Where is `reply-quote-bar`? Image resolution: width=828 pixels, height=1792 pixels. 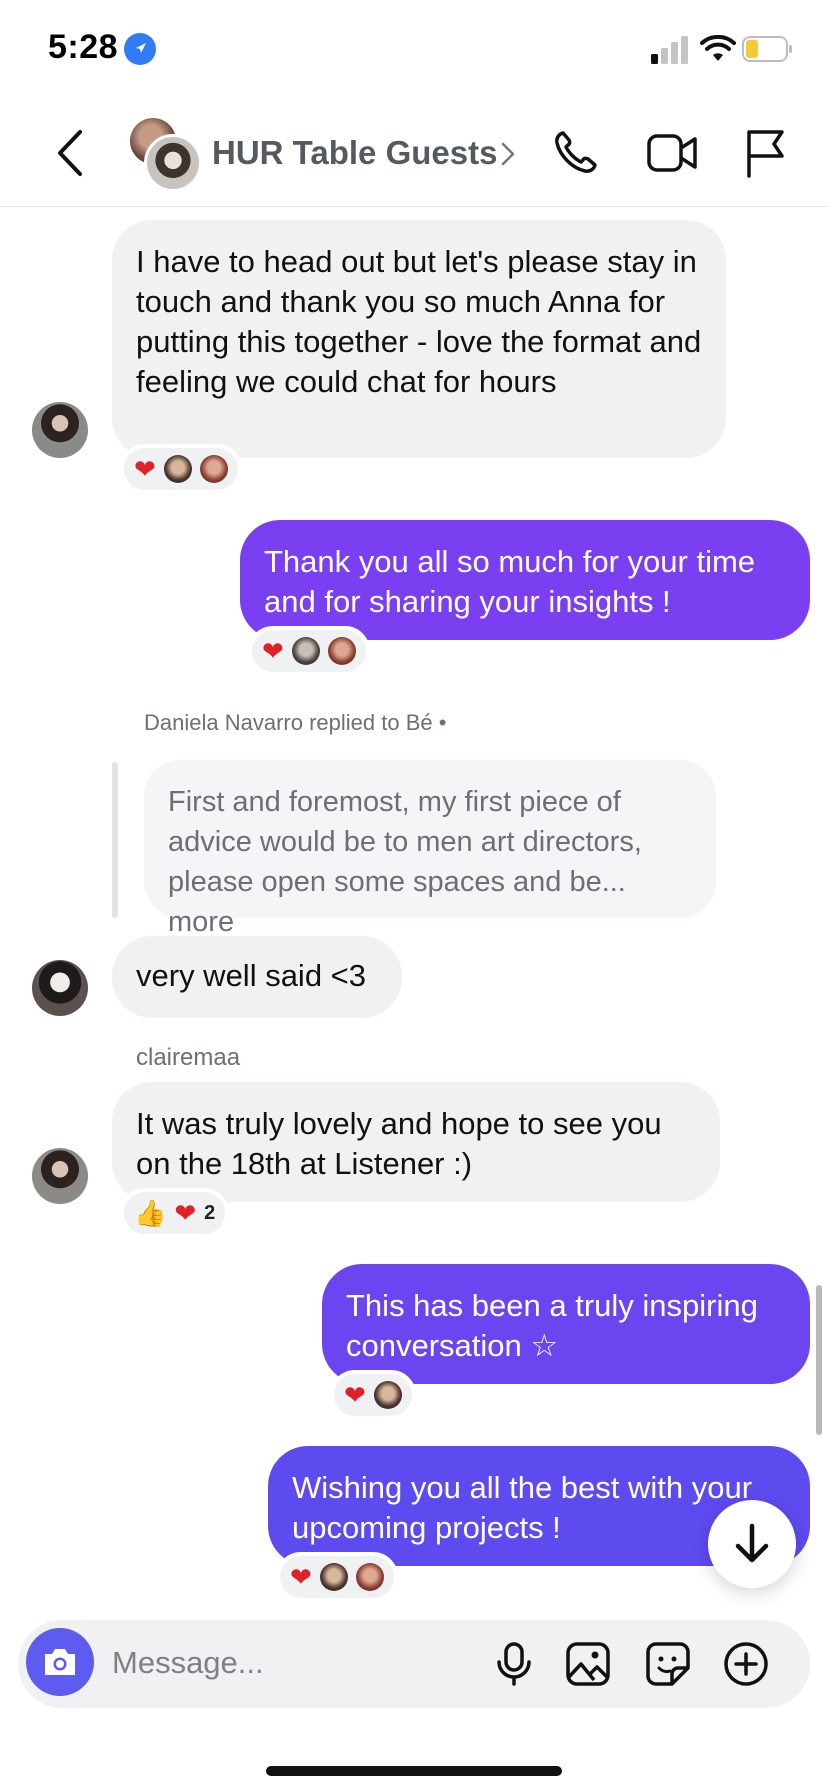 reply-quote-bar is located at coordinates (115, 840).